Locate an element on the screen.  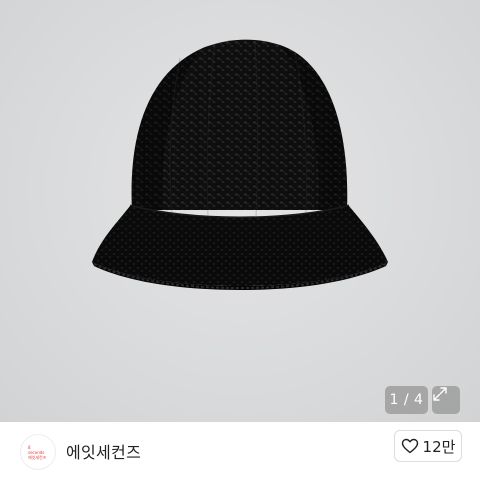
seller-name: 에잇세컨즈 is located at coordinates (103, 451).